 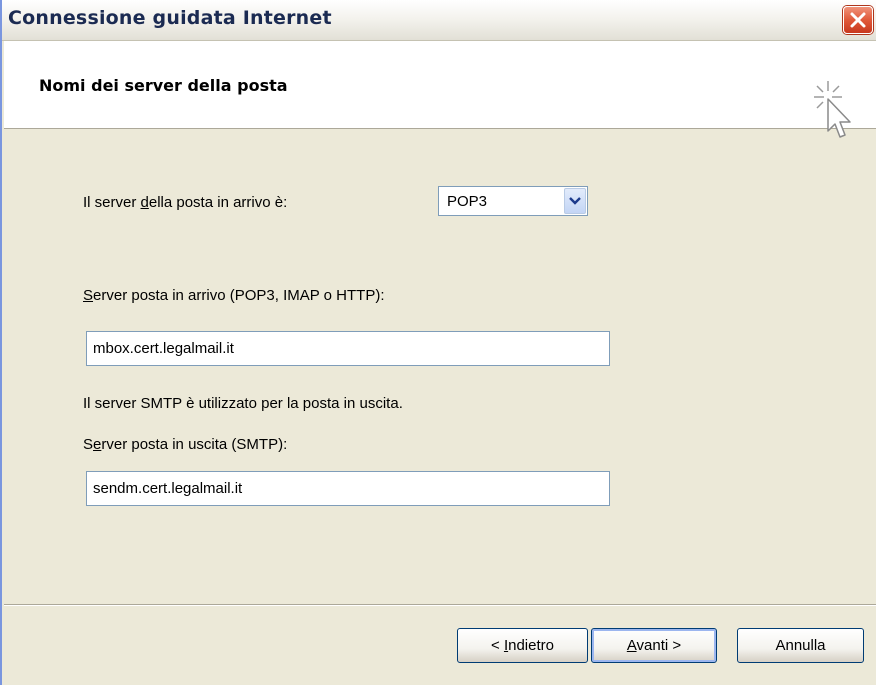 What do you see at coordinates (168, 488) in the screenshot?
I see `outgoing-server-value: sendm.cert.legalmail.it` at bounding box center [168, 488].